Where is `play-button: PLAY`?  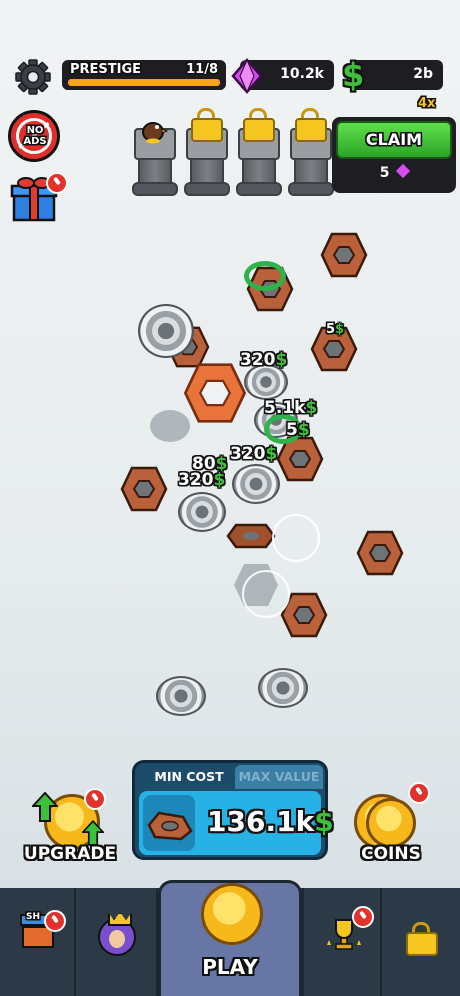
play-button: PLAY is located at coordinates (230, 938).